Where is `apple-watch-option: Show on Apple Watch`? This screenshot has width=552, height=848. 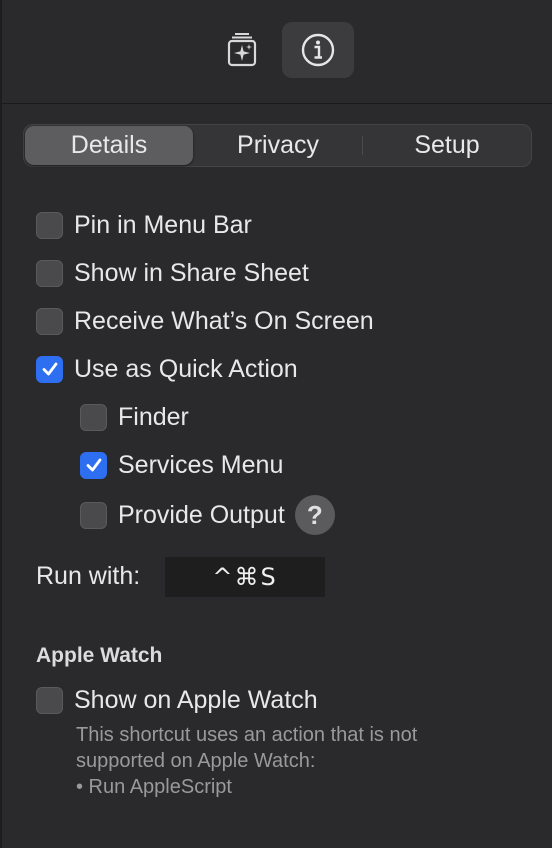
apple-watch-option: Show on Apple Watch is located at coordinates (177, 700).